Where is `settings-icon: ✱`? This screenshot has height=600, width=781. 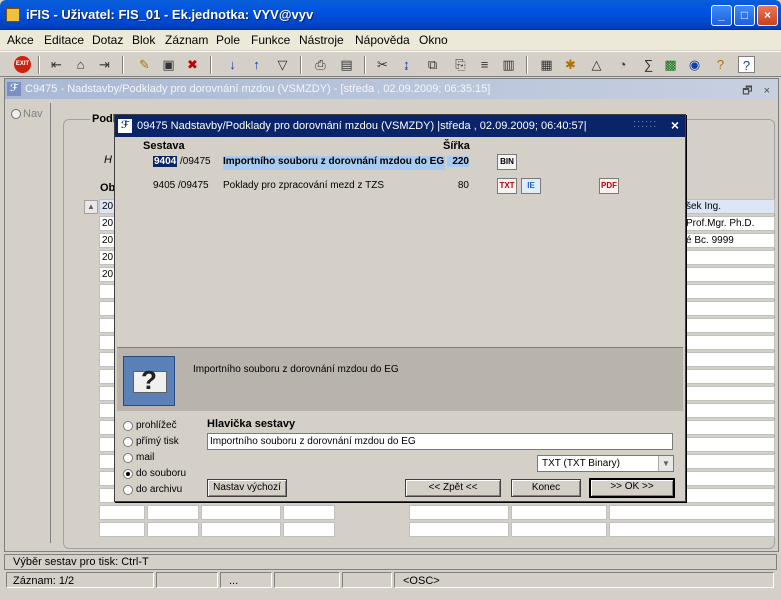 settings-icon: ✱ is located at coordinates (570, 64).